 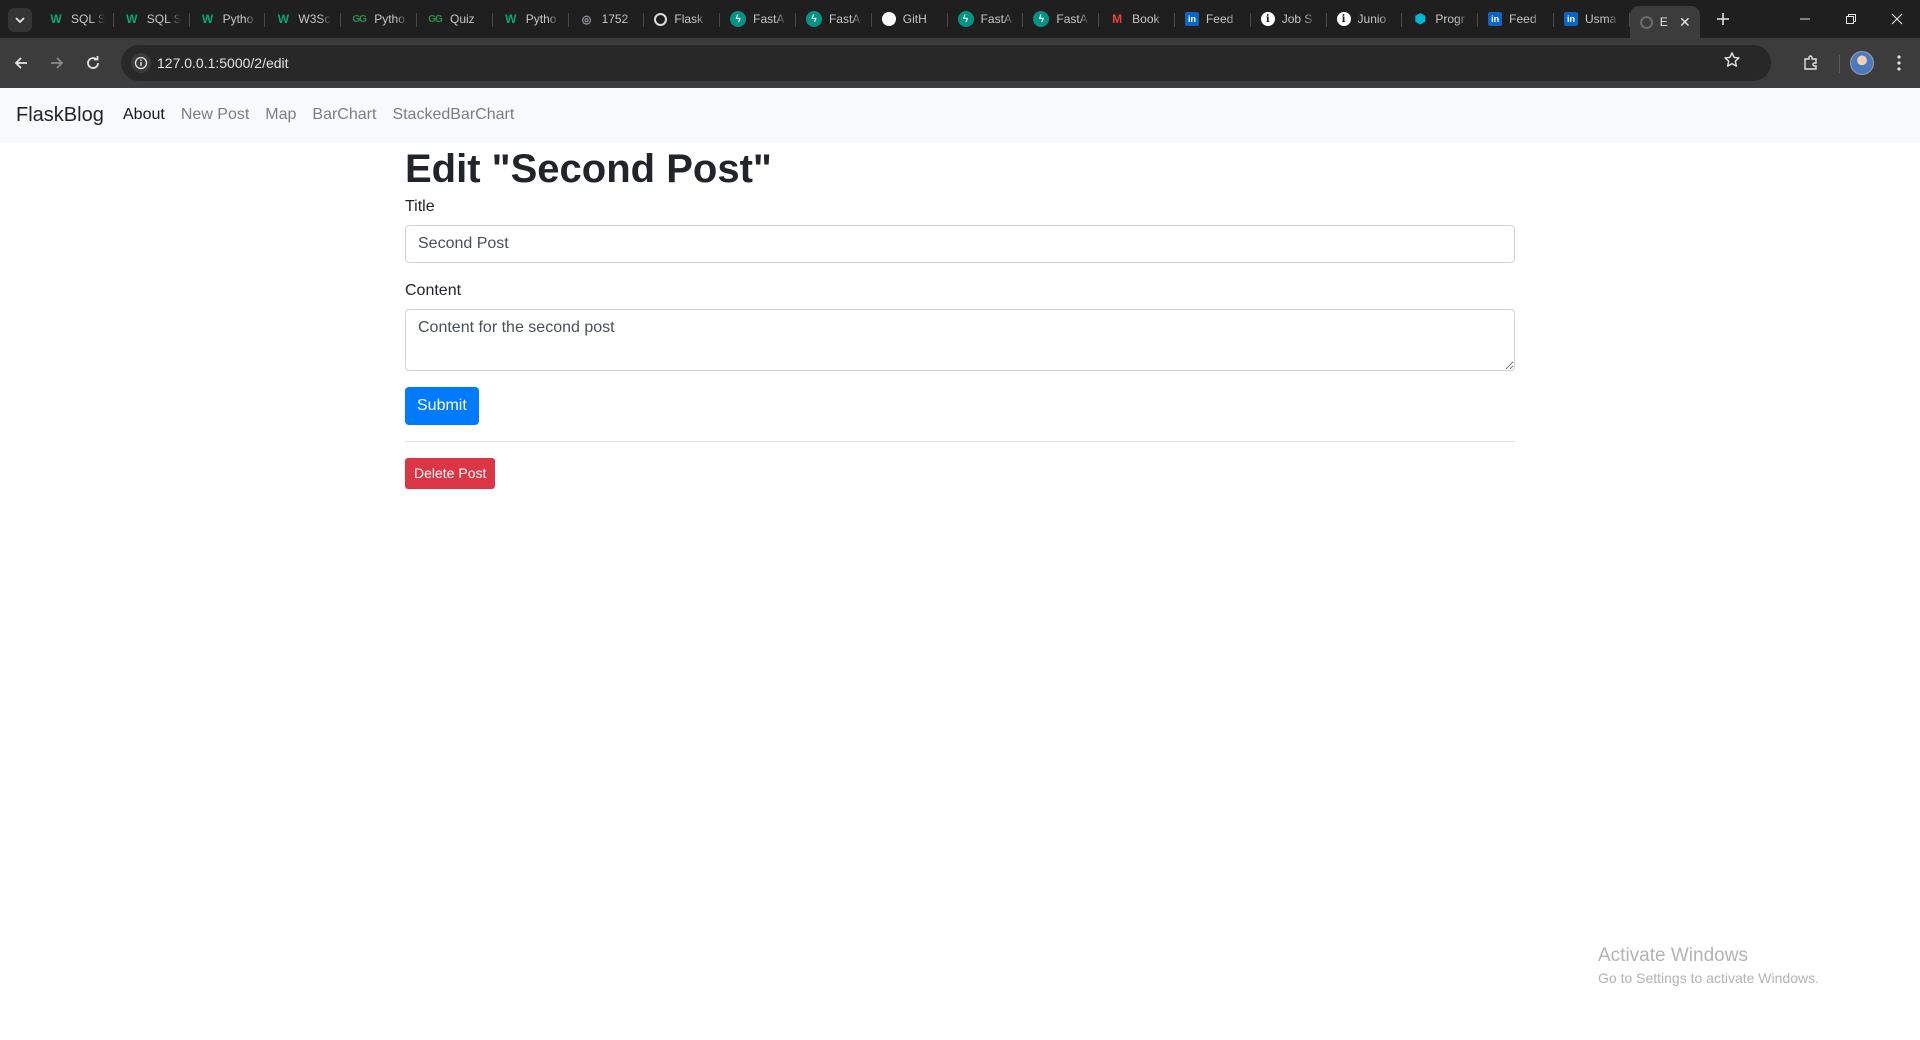 I want to click on close-window-button, so click(x=1897, y=19).